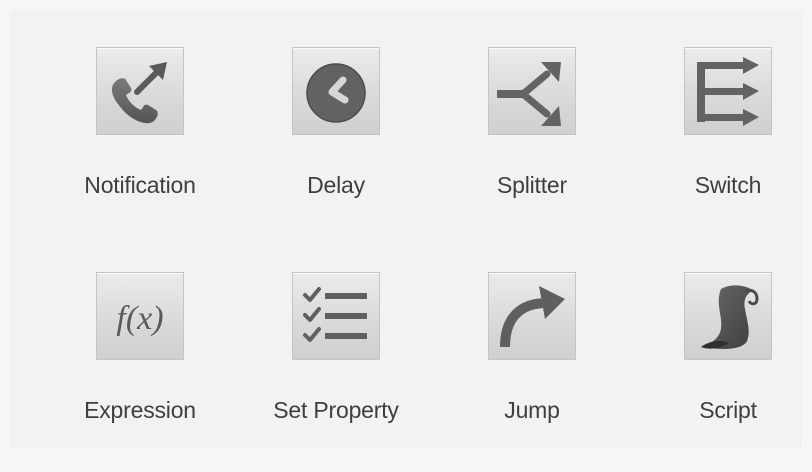 Image resolution: width=812 pixels, height=472 pixels. I want to click on palette-item-splitter: Splitter, so click(528, 147).